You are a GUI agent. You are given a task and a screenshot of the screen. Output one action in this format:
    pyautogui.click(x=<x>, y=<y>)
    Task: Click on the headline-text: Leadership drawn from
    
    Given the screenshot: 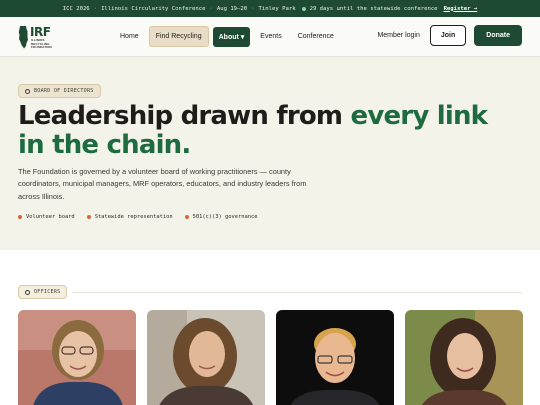 What is the action you would take?
    pyautogui.click(x=184, y=116)
    